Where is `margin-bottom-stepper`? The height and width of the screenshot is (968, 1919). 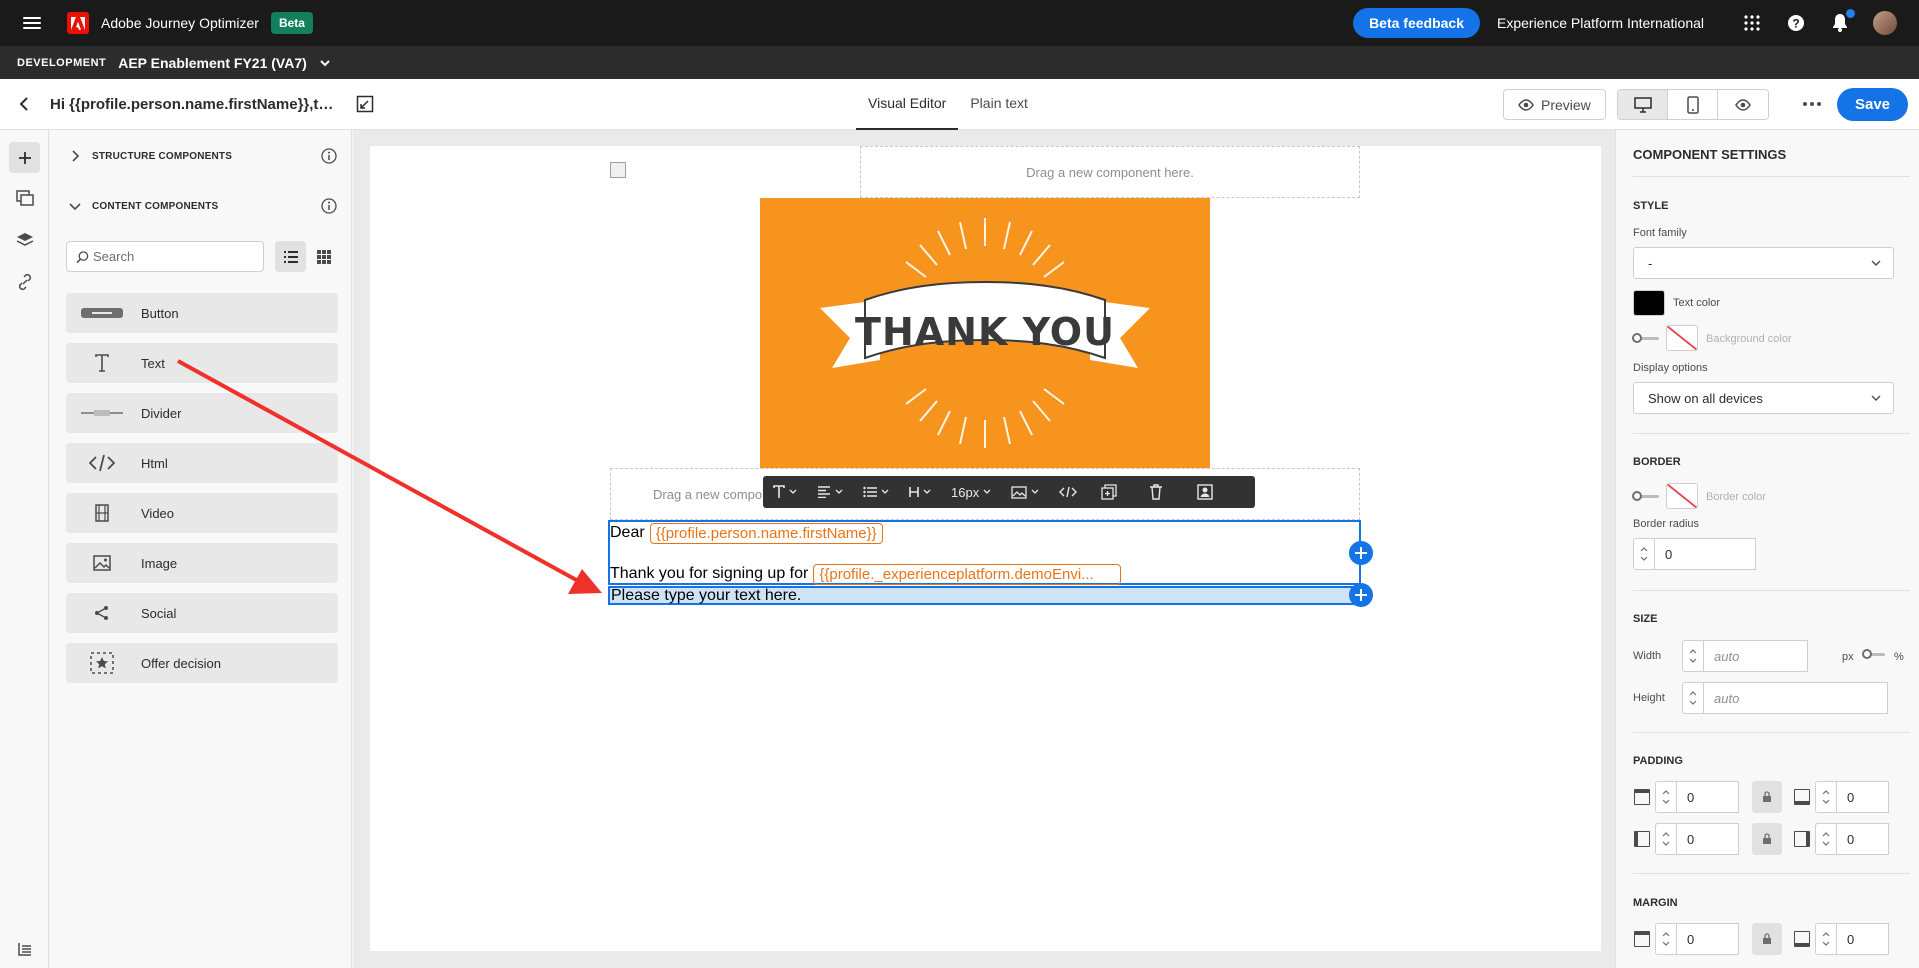
margin-bottom-stepper is located at coordinates (1826, 939).